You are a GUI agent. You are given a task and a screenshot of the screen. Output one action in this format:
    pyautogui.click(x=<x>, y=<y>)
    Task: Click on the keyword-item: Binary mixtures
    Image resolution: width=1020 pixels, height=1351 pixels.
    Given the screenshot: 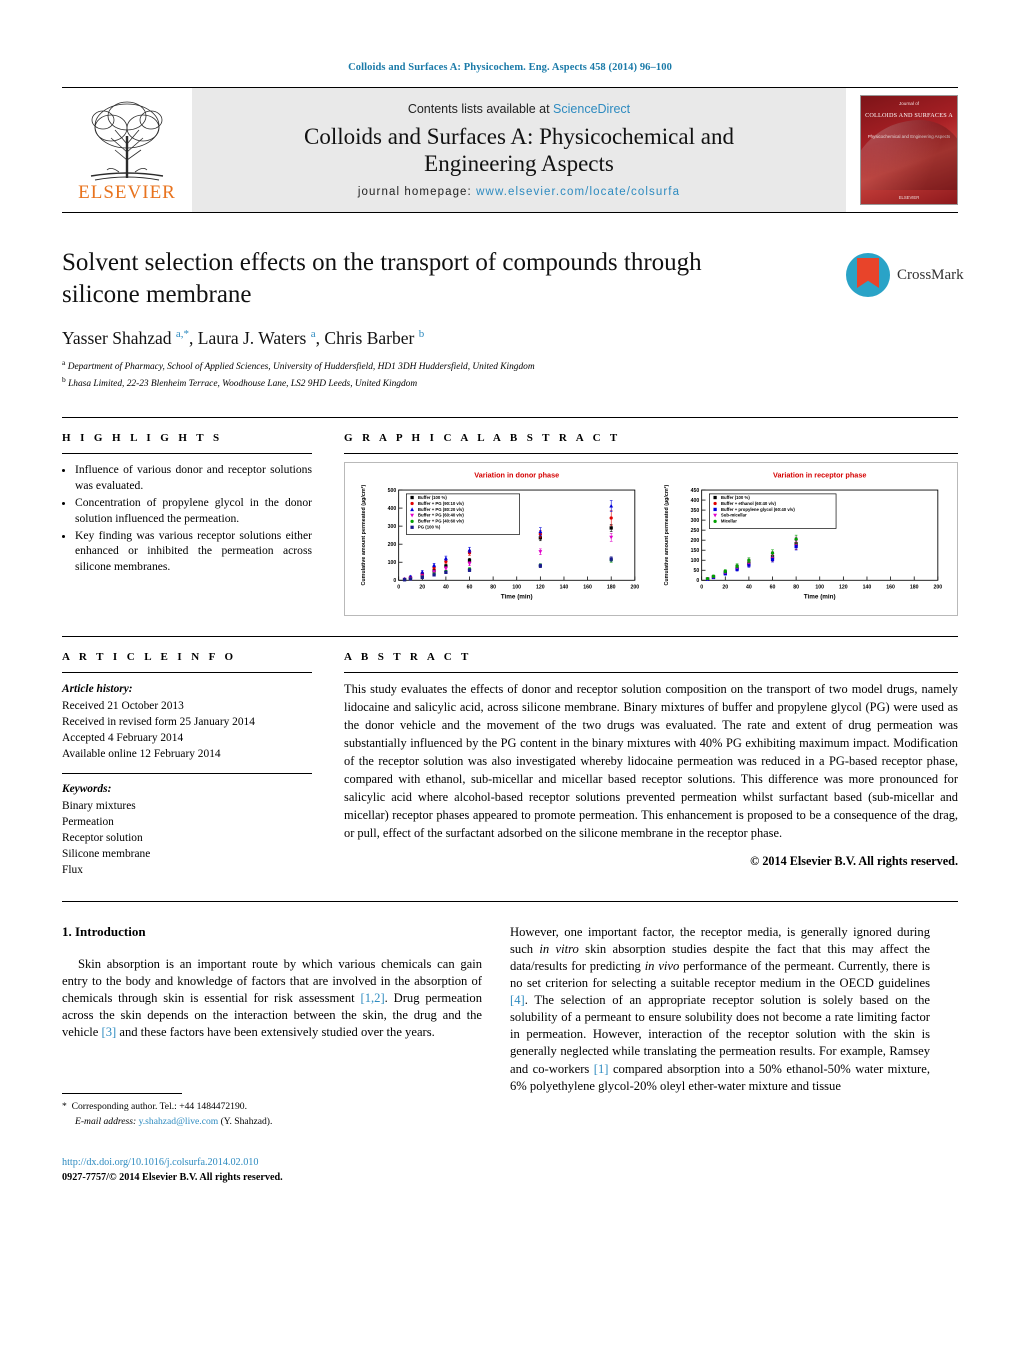 What is the action you would take?
    pyautogui.click(x=99, y=805)
    